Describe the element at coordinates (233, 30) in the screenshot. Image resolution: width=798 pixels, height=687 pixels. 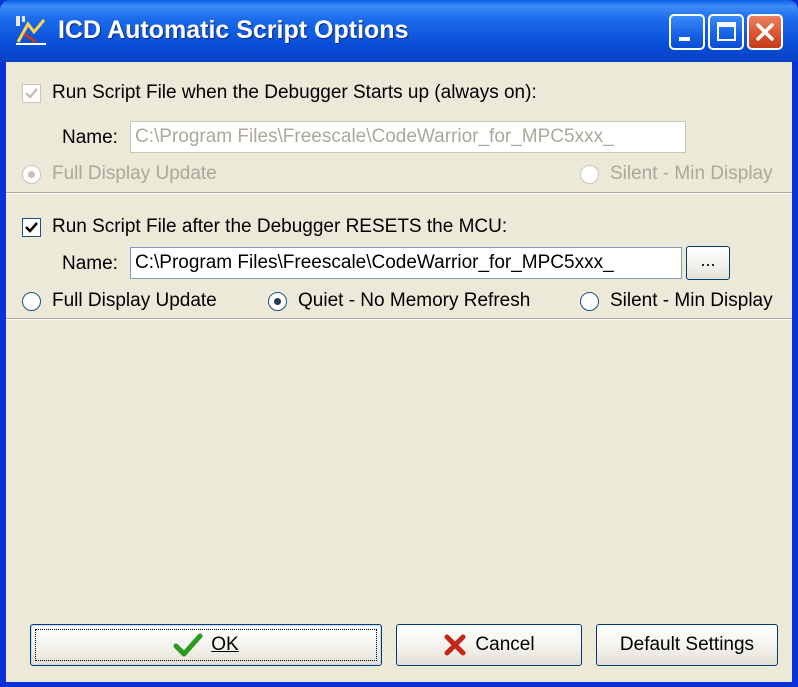
I see `window-title: ICD Automatic Script Options` at that location.